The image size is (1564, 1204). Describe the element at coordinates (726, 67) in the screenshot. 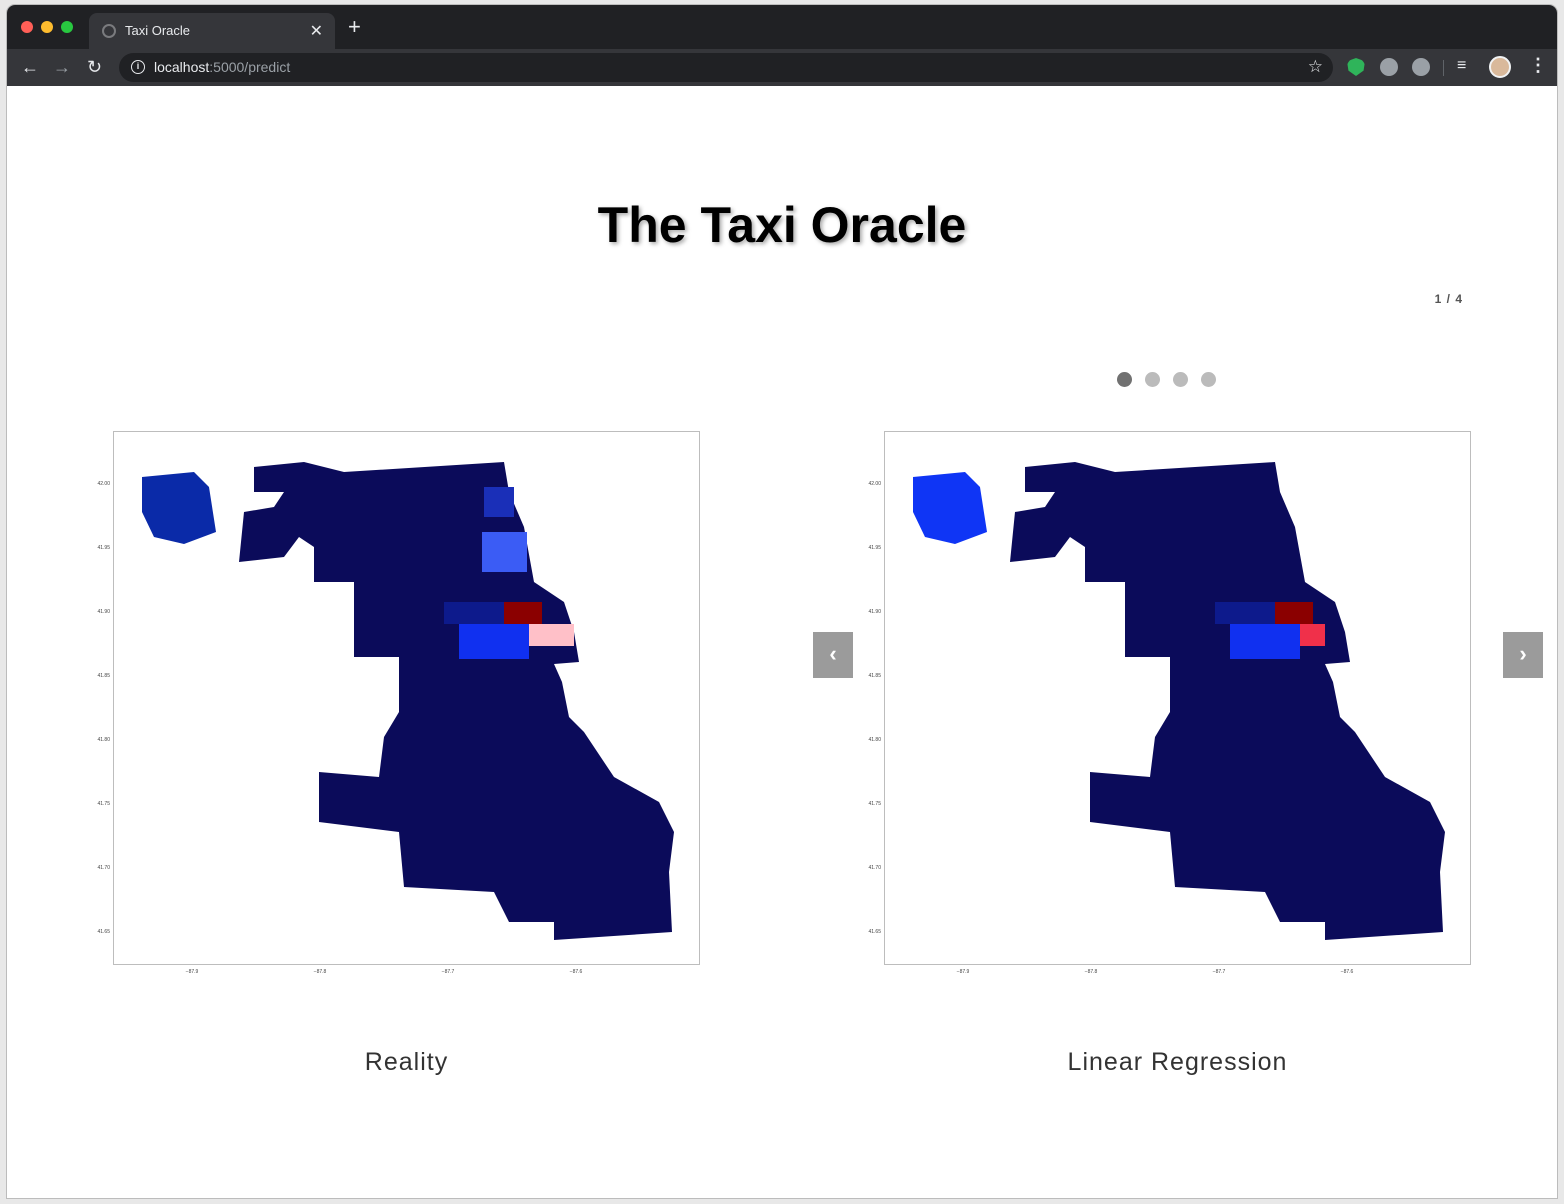

I see `address-bar: i localhost:5000/predict ☆` at that location.